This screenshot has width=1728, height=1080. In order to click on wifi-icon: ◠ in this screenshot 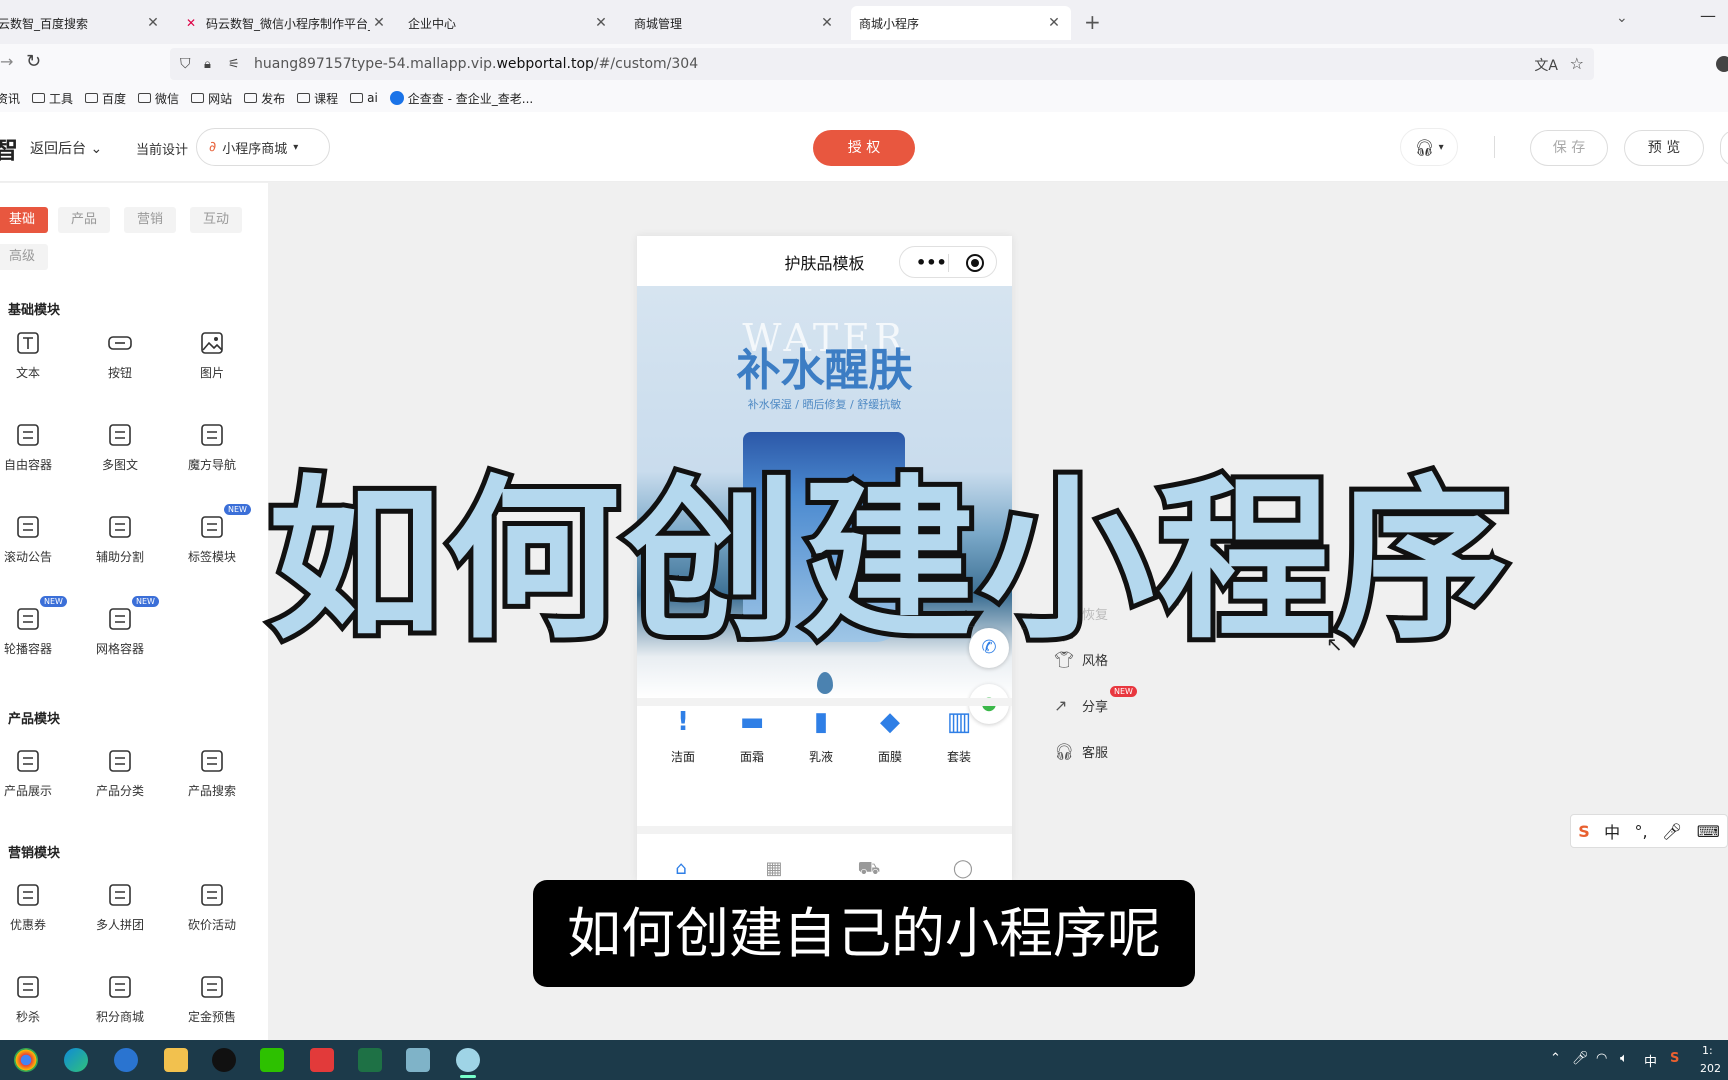, I will do `click(1601, 1058)`.